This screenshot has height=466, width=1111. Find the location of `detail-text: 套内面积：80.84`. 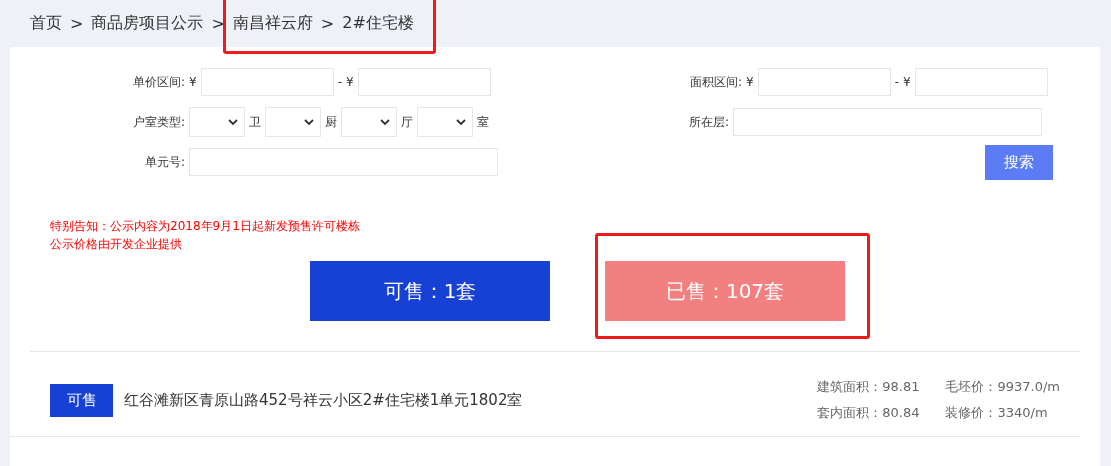

detail-text: 套内面积：80.84 is located at coordinates (868, 413).